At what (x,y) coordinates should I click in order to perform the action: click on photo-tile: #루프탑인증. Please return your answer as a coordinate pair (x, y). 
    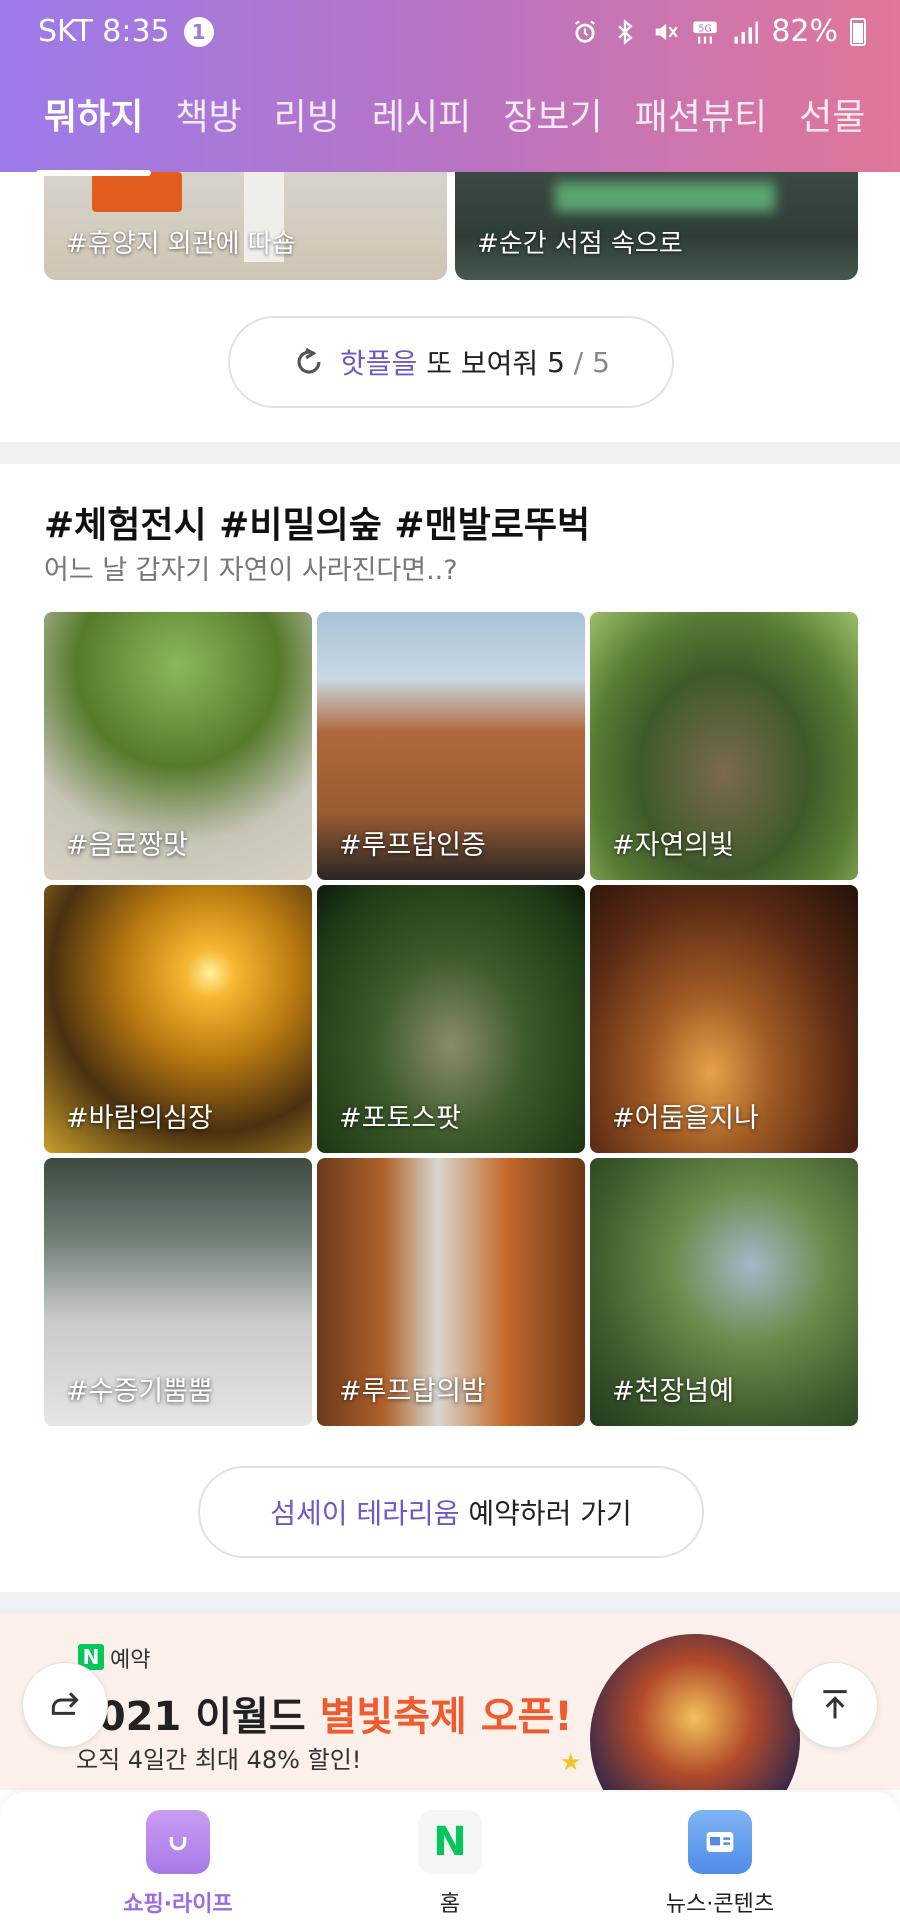
    Looking at the image, I should click on (451, 746).